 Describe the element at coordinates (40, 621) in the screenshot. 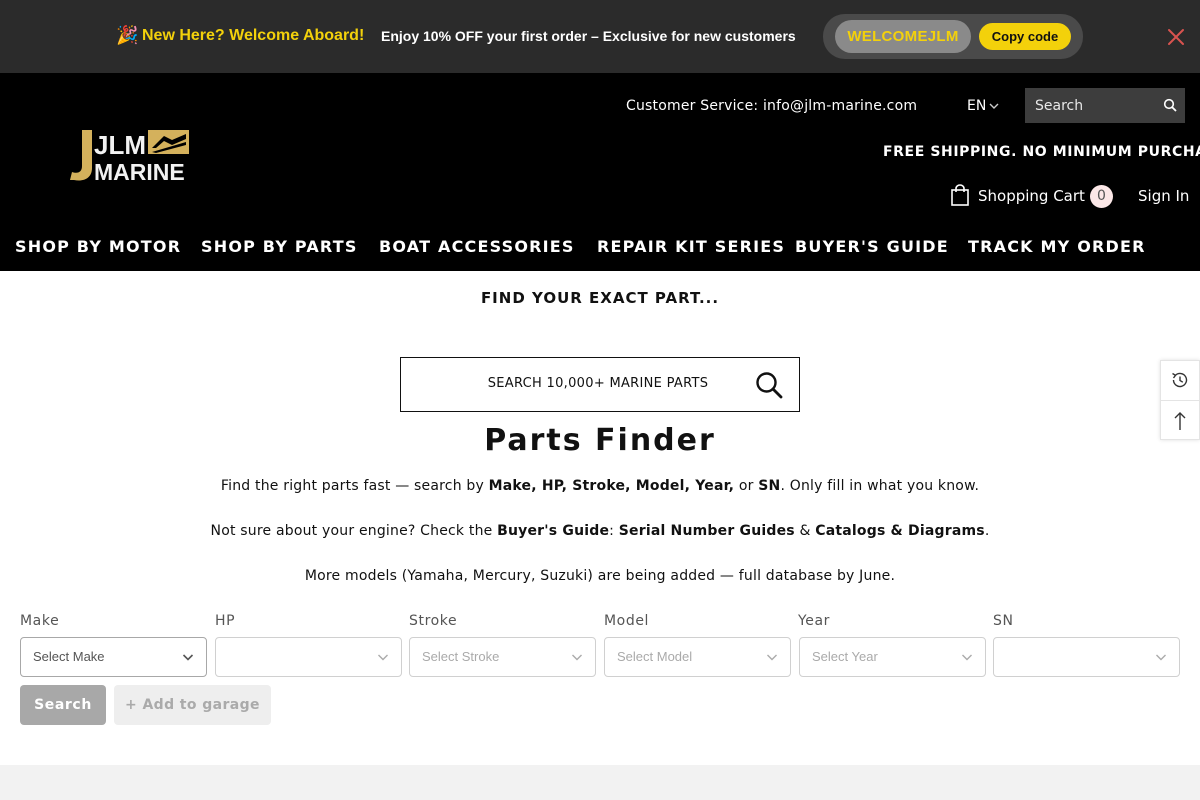

I see `make-label: Make` at that location.